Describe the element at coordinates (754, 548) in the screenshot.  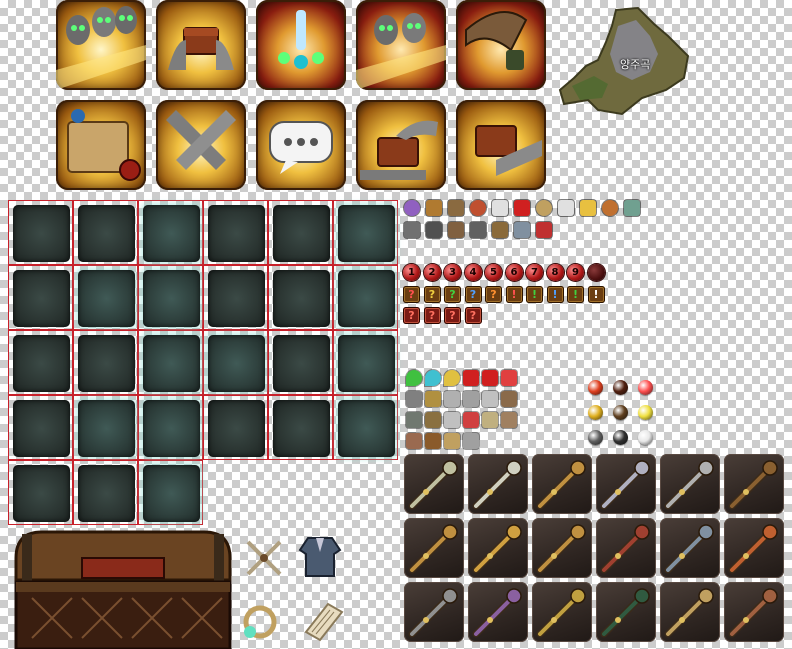
I see `staff-bow-icon` at that location.